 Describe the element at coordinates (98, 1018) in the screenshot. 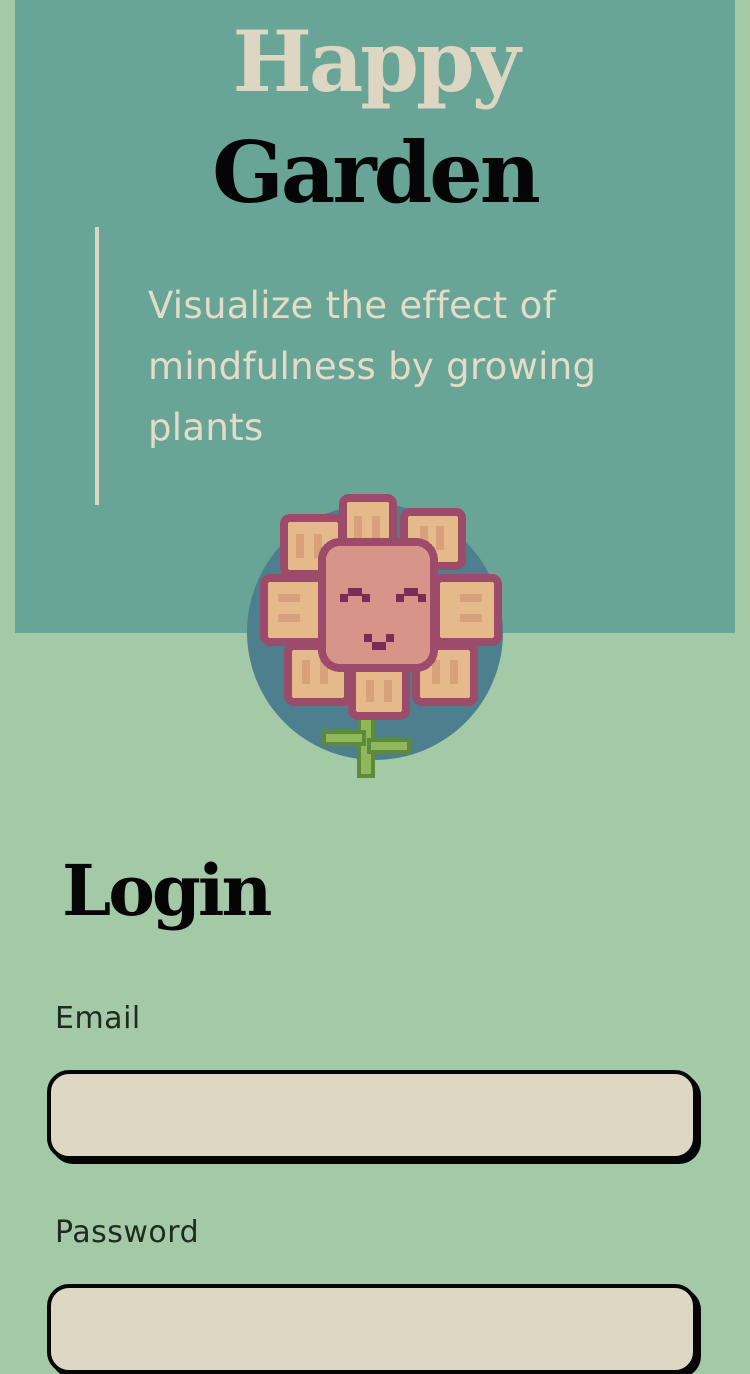

I see `email-label: Email` at that location.